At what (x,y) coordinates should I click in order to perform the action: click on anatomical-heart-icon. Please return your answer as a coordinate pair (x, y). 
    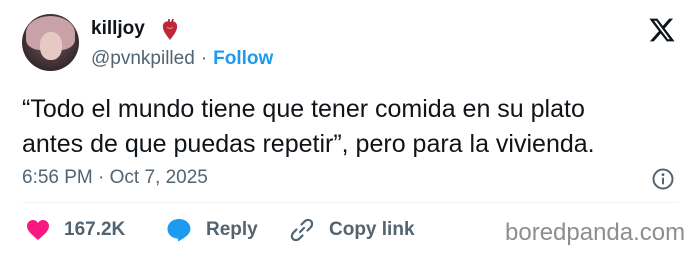
    Looking at the image, I should click on (170, 29).